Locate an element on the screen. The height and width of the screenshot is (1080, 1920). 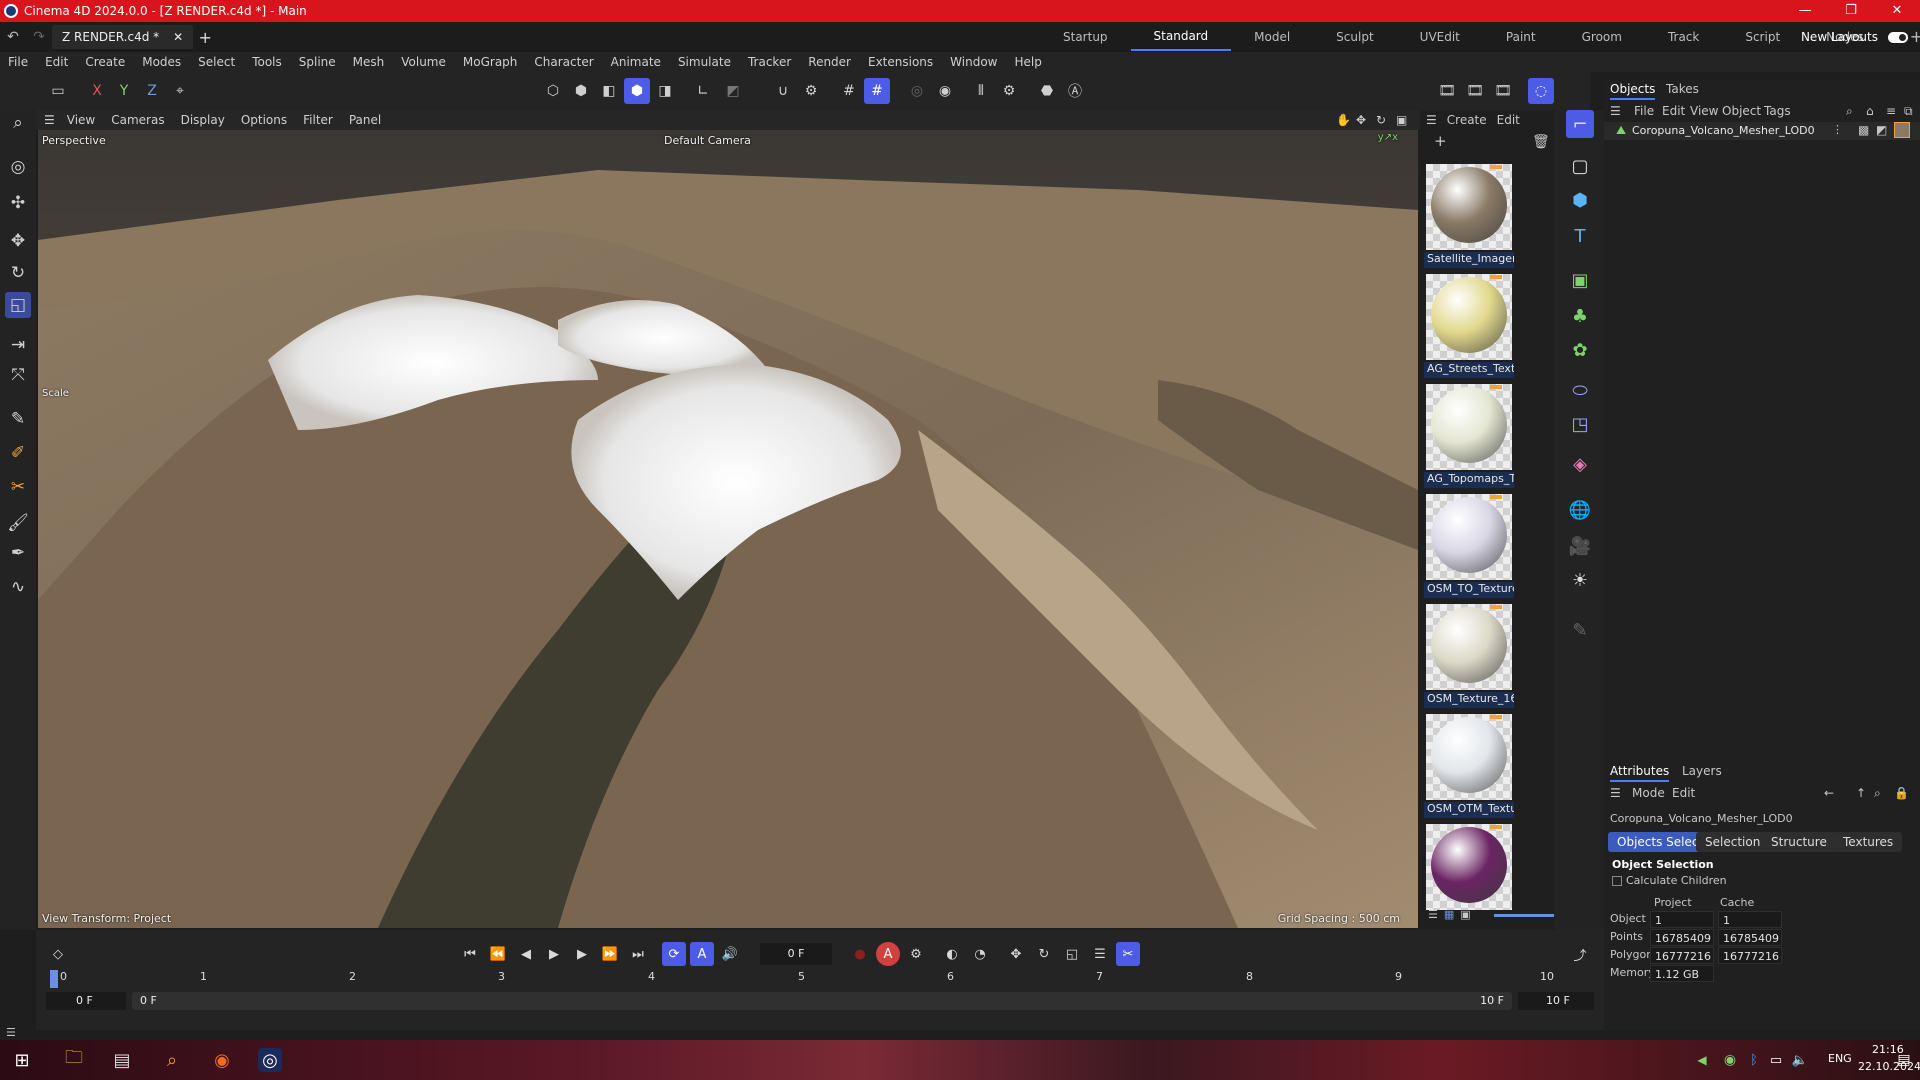
menu-tools: Tools is located at coordinates (267, 62).